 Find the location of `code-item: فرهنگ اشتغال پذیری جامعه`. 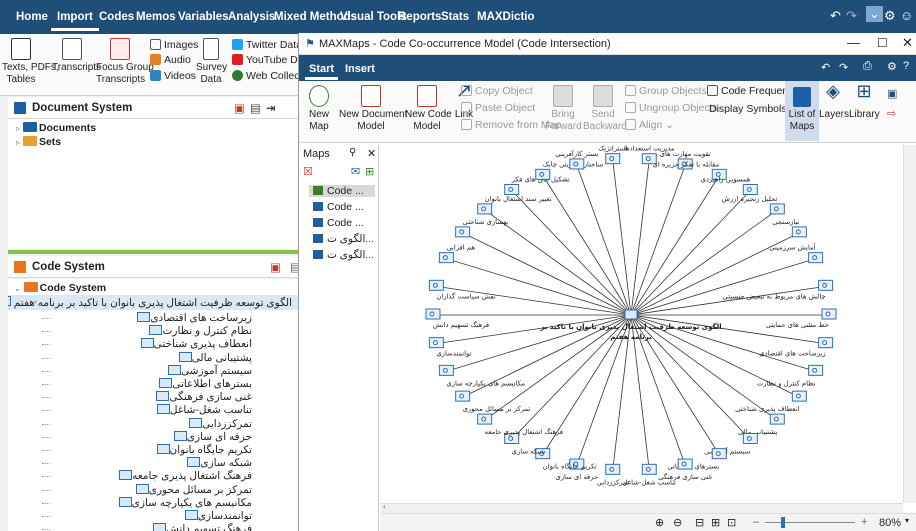

code-item: فرهنگ اشتغال پذیری جامعه is located at coordinates (147, 476).